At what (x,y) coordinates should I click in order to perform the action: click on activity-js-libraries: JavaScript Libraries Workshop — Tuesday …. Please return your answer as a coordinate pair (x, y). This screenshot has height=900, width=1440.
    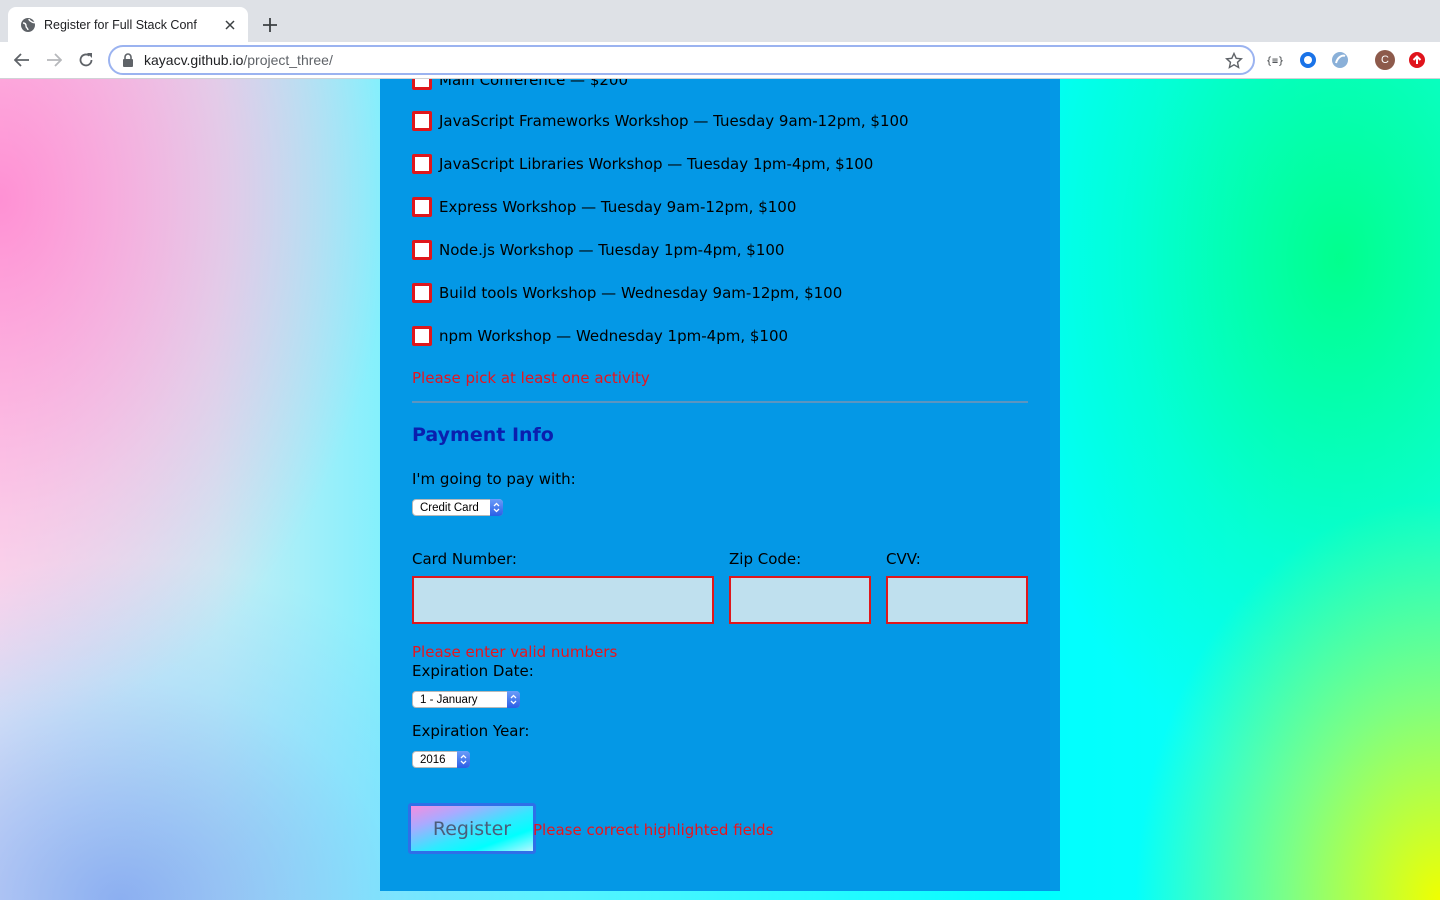
    Looking at the image, I should click on (642, 164).